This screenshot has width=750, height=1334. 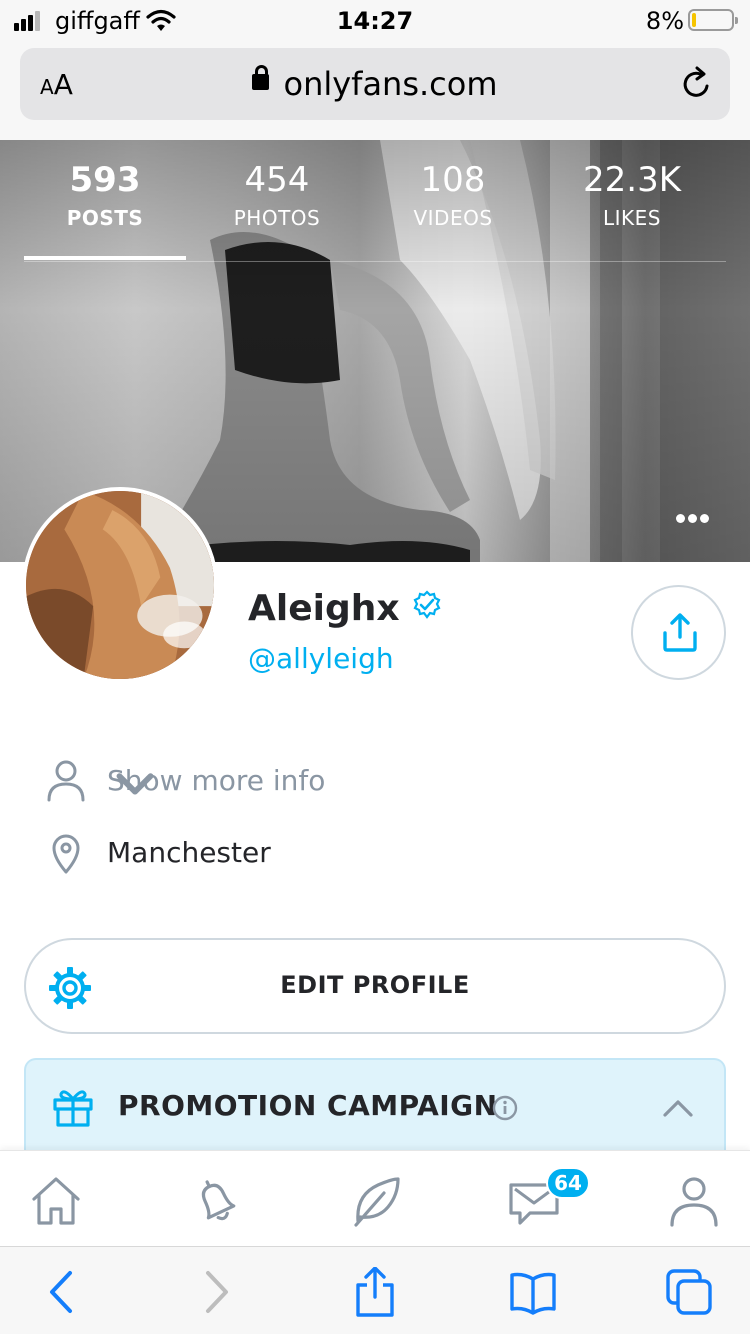 I want to click on bookmarks-icon, so click(x=533, y=1293).